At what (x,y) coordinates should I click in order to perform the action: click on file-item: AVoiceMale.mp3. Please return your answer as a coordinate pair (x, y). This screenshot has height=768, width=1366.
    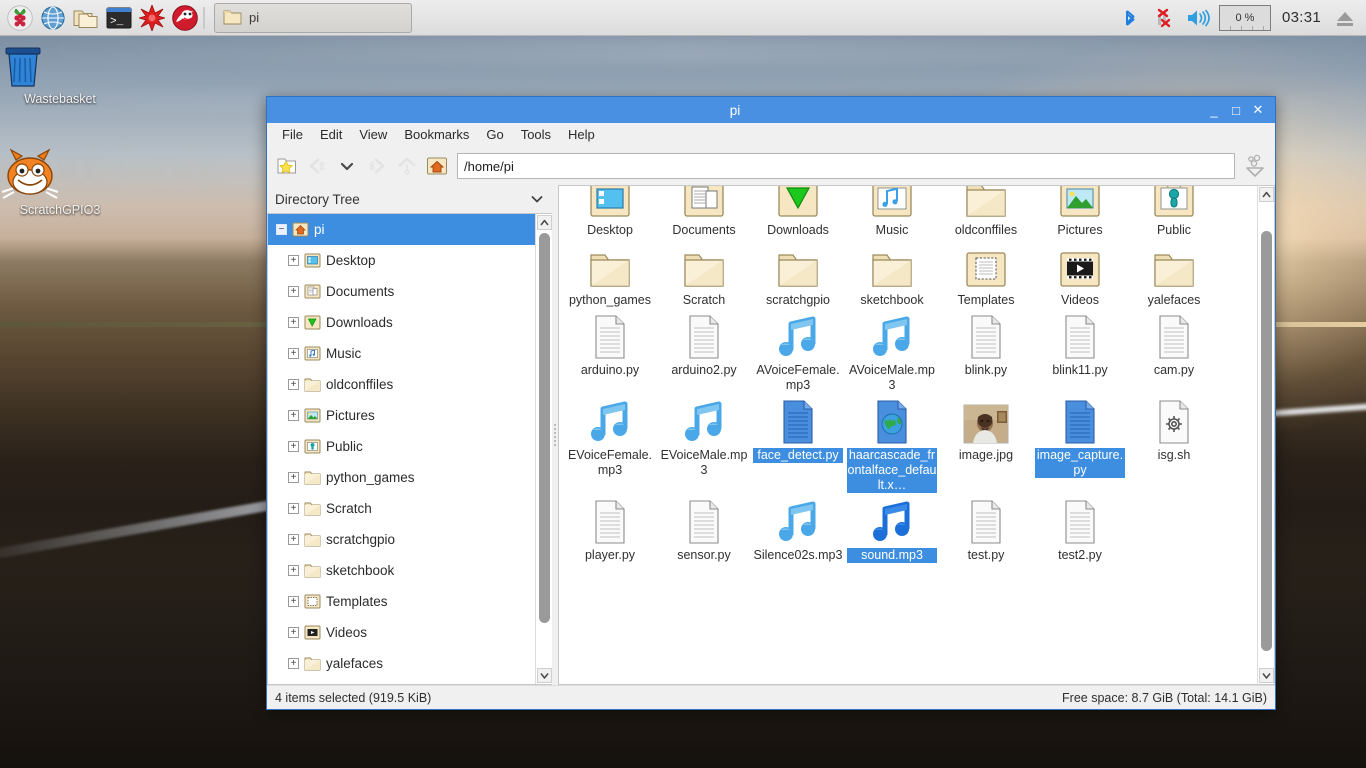
    Looking at the image, I should click on (892, 350).